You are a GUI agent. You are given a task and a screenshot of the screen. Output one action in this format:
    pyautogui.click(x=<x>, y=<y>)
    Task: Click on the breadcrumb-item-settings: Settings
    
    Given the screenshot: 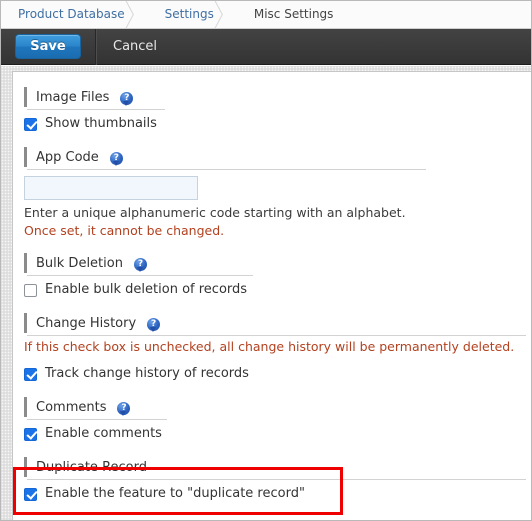 What is the action you would take?
    pyautogui.click(x=184, y=14)
    